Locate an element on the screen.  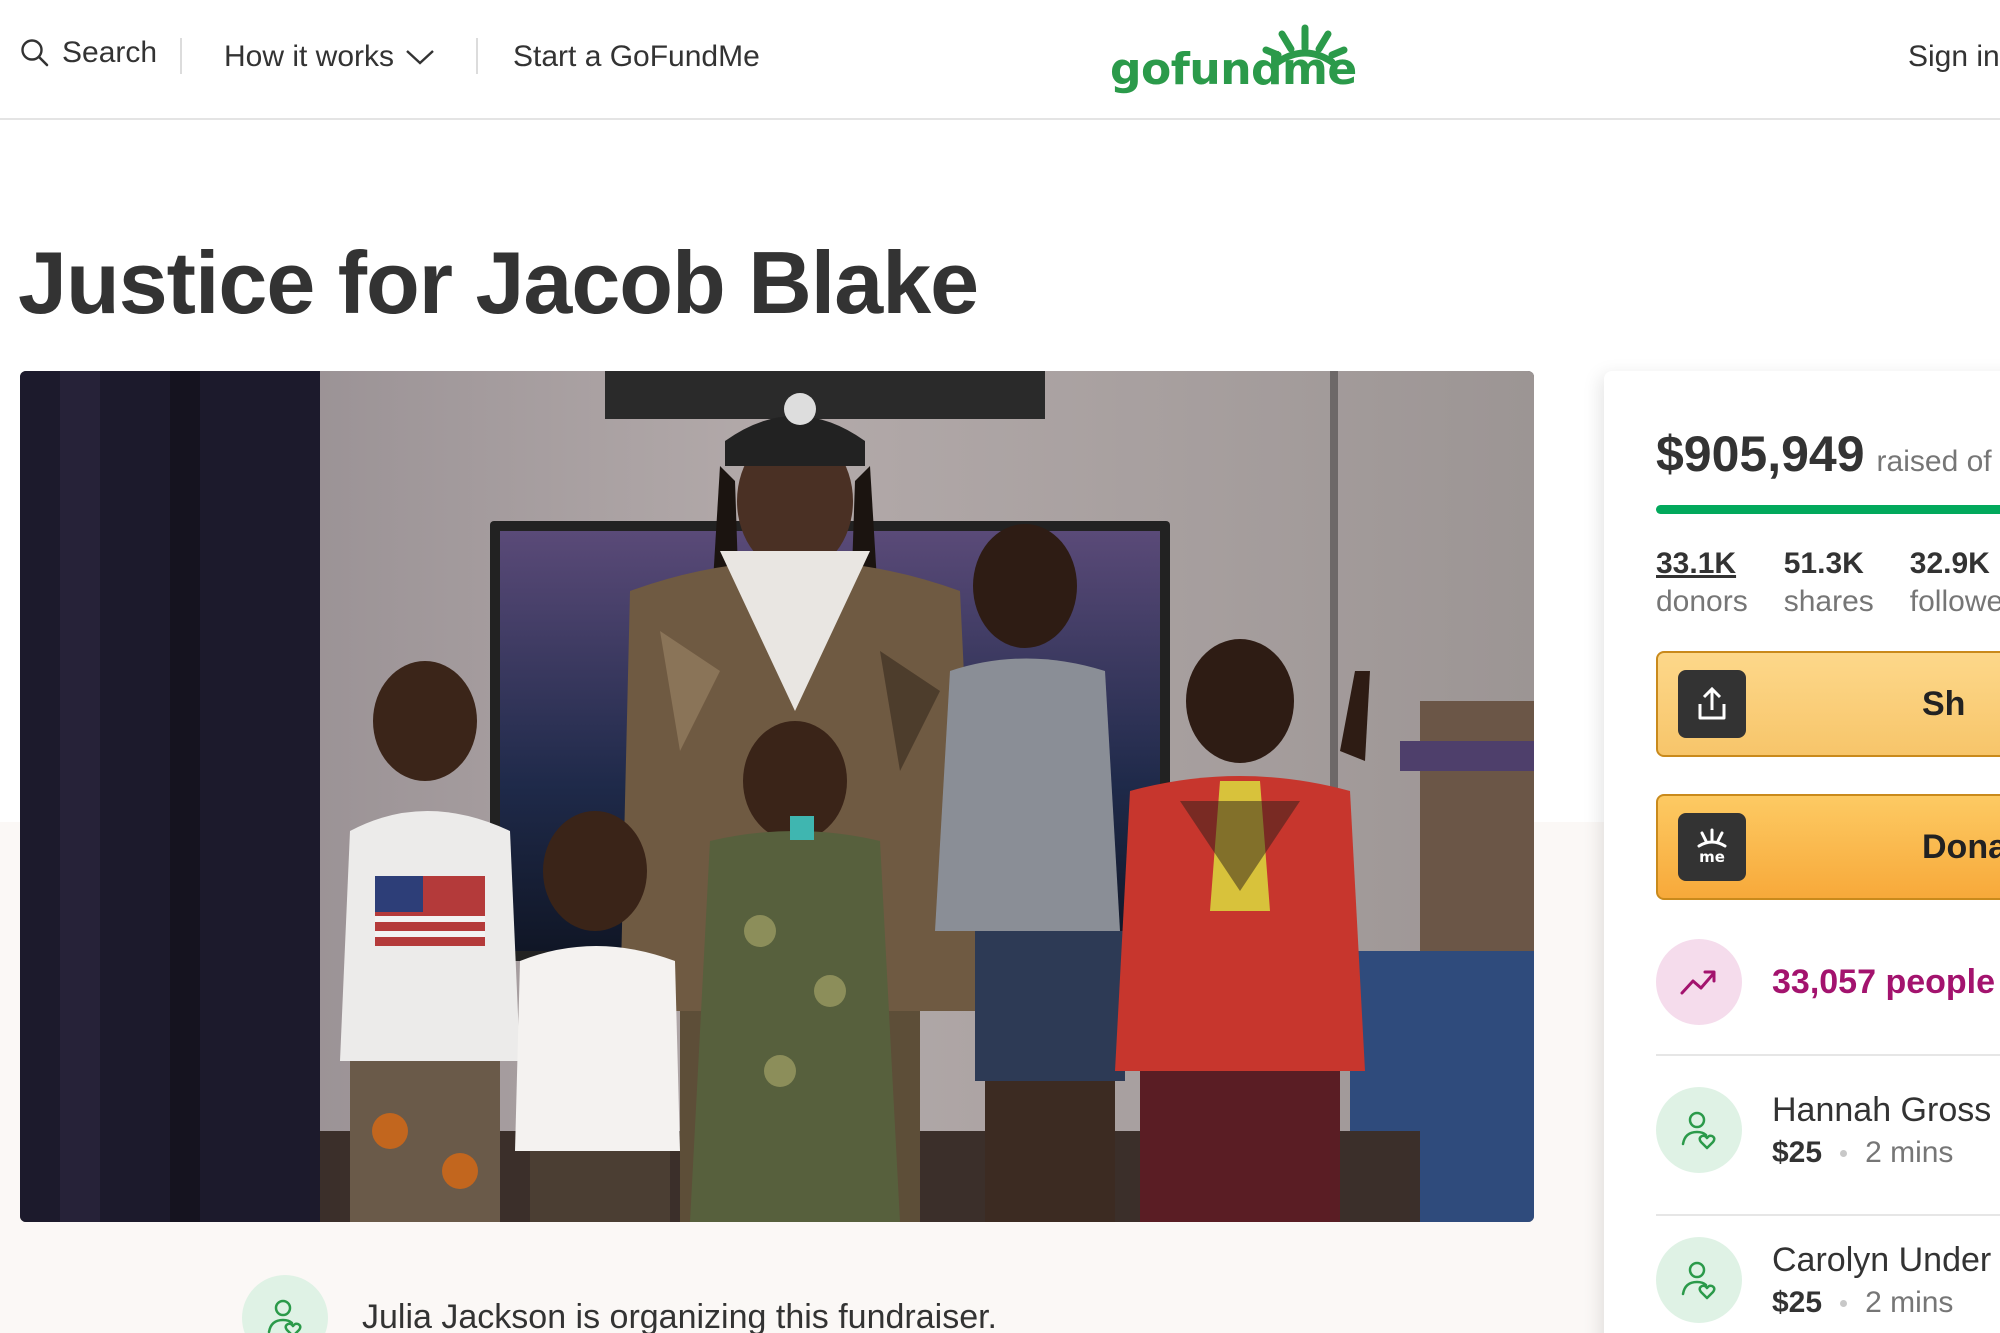
raised-summary: $905,949 raised of is located at coordinates (1824, 454).